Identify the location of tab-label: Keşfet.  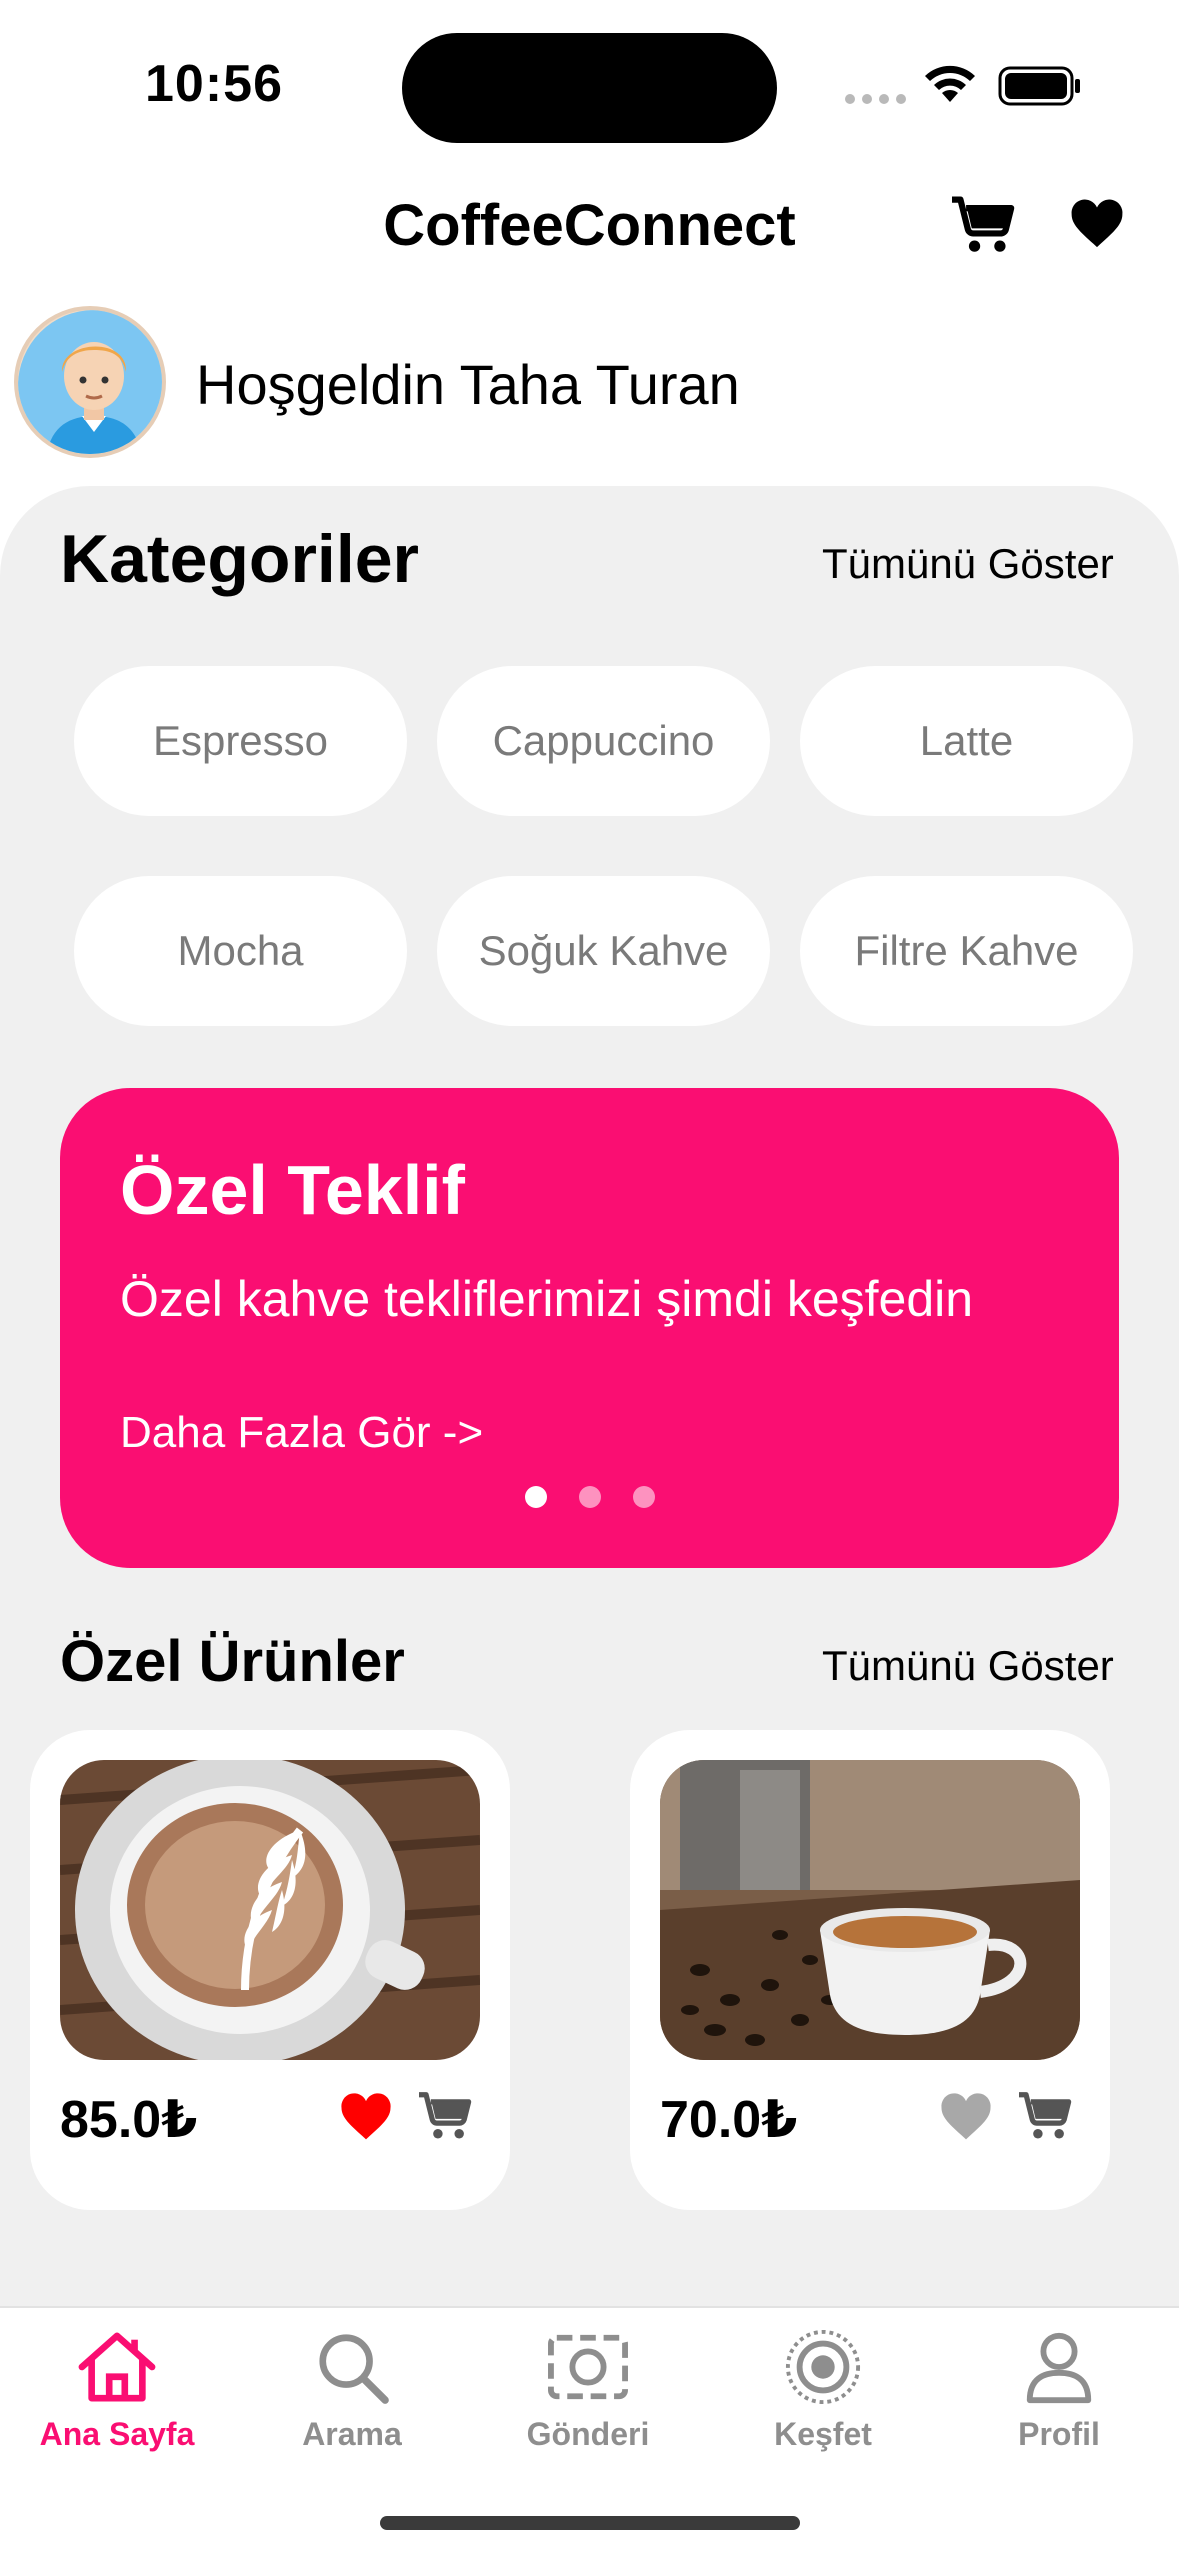
(823, 2434).